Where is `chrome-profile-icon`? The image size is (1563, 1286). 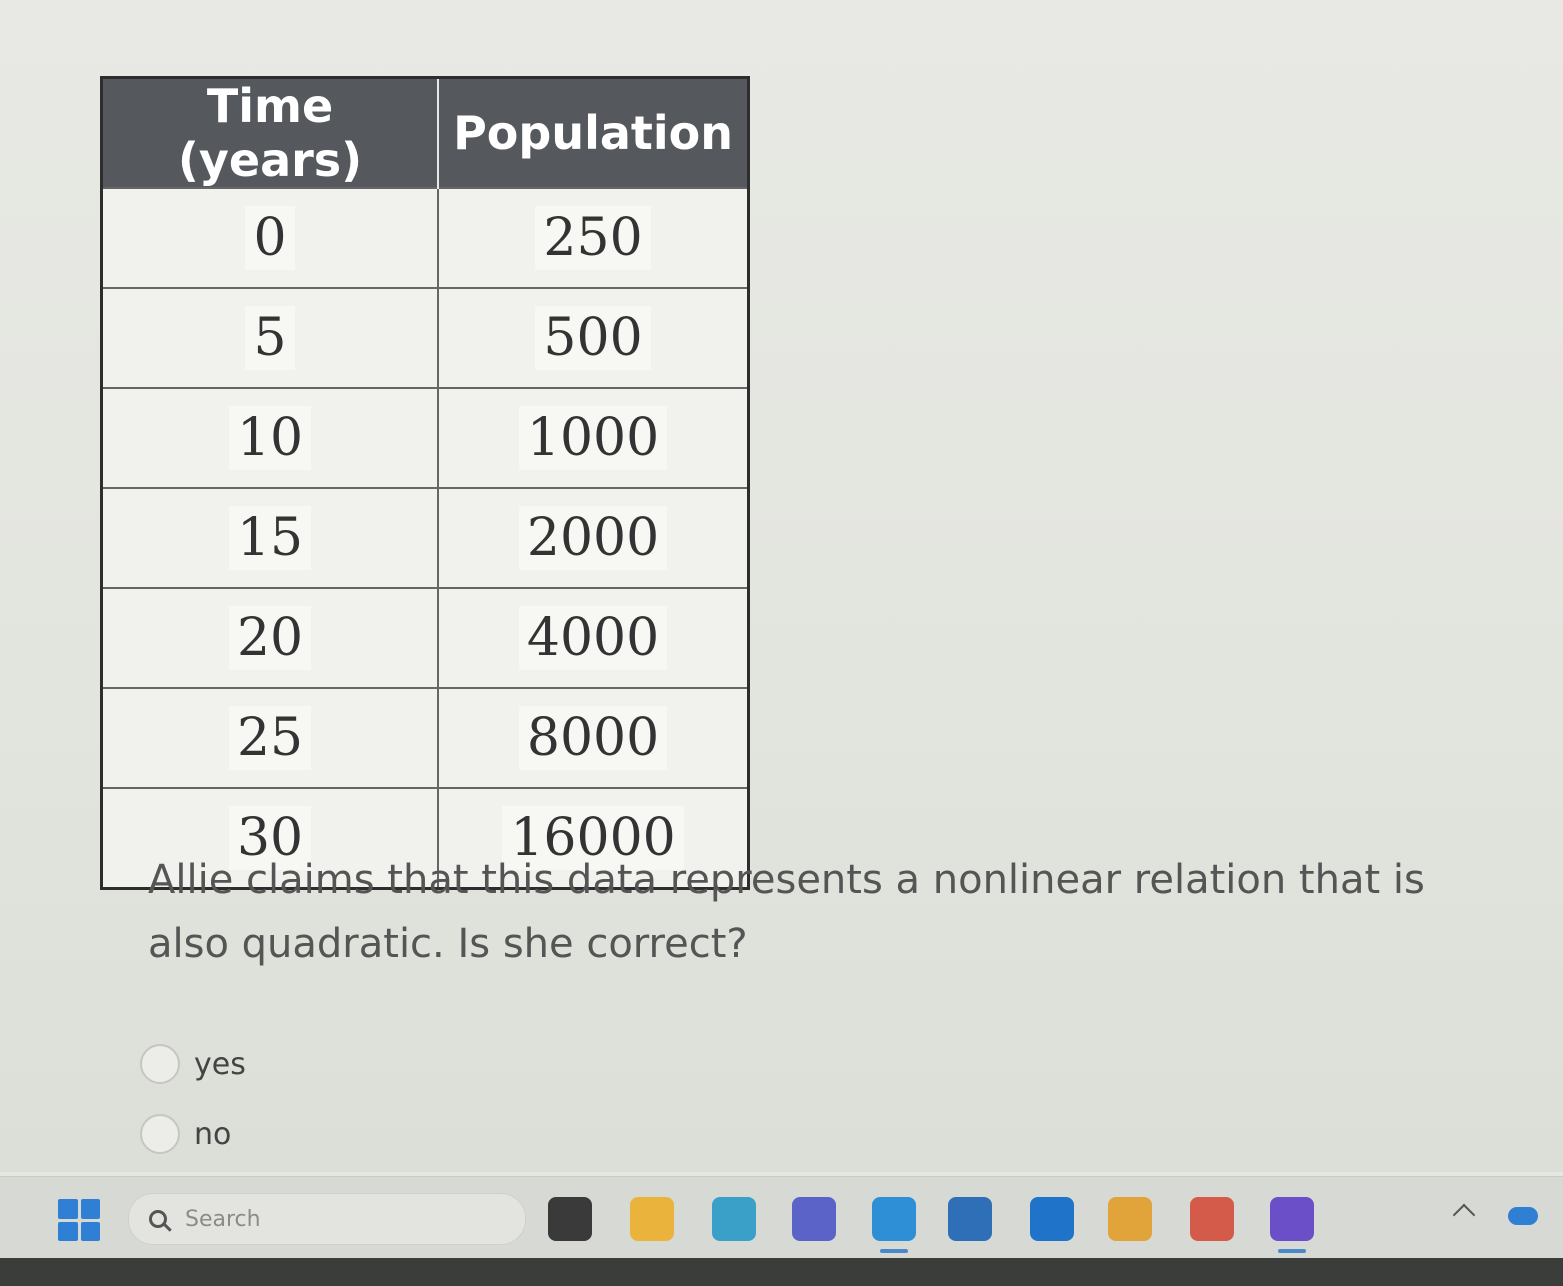 chrome-profile-icon is located at coordinates (1212, 1219).